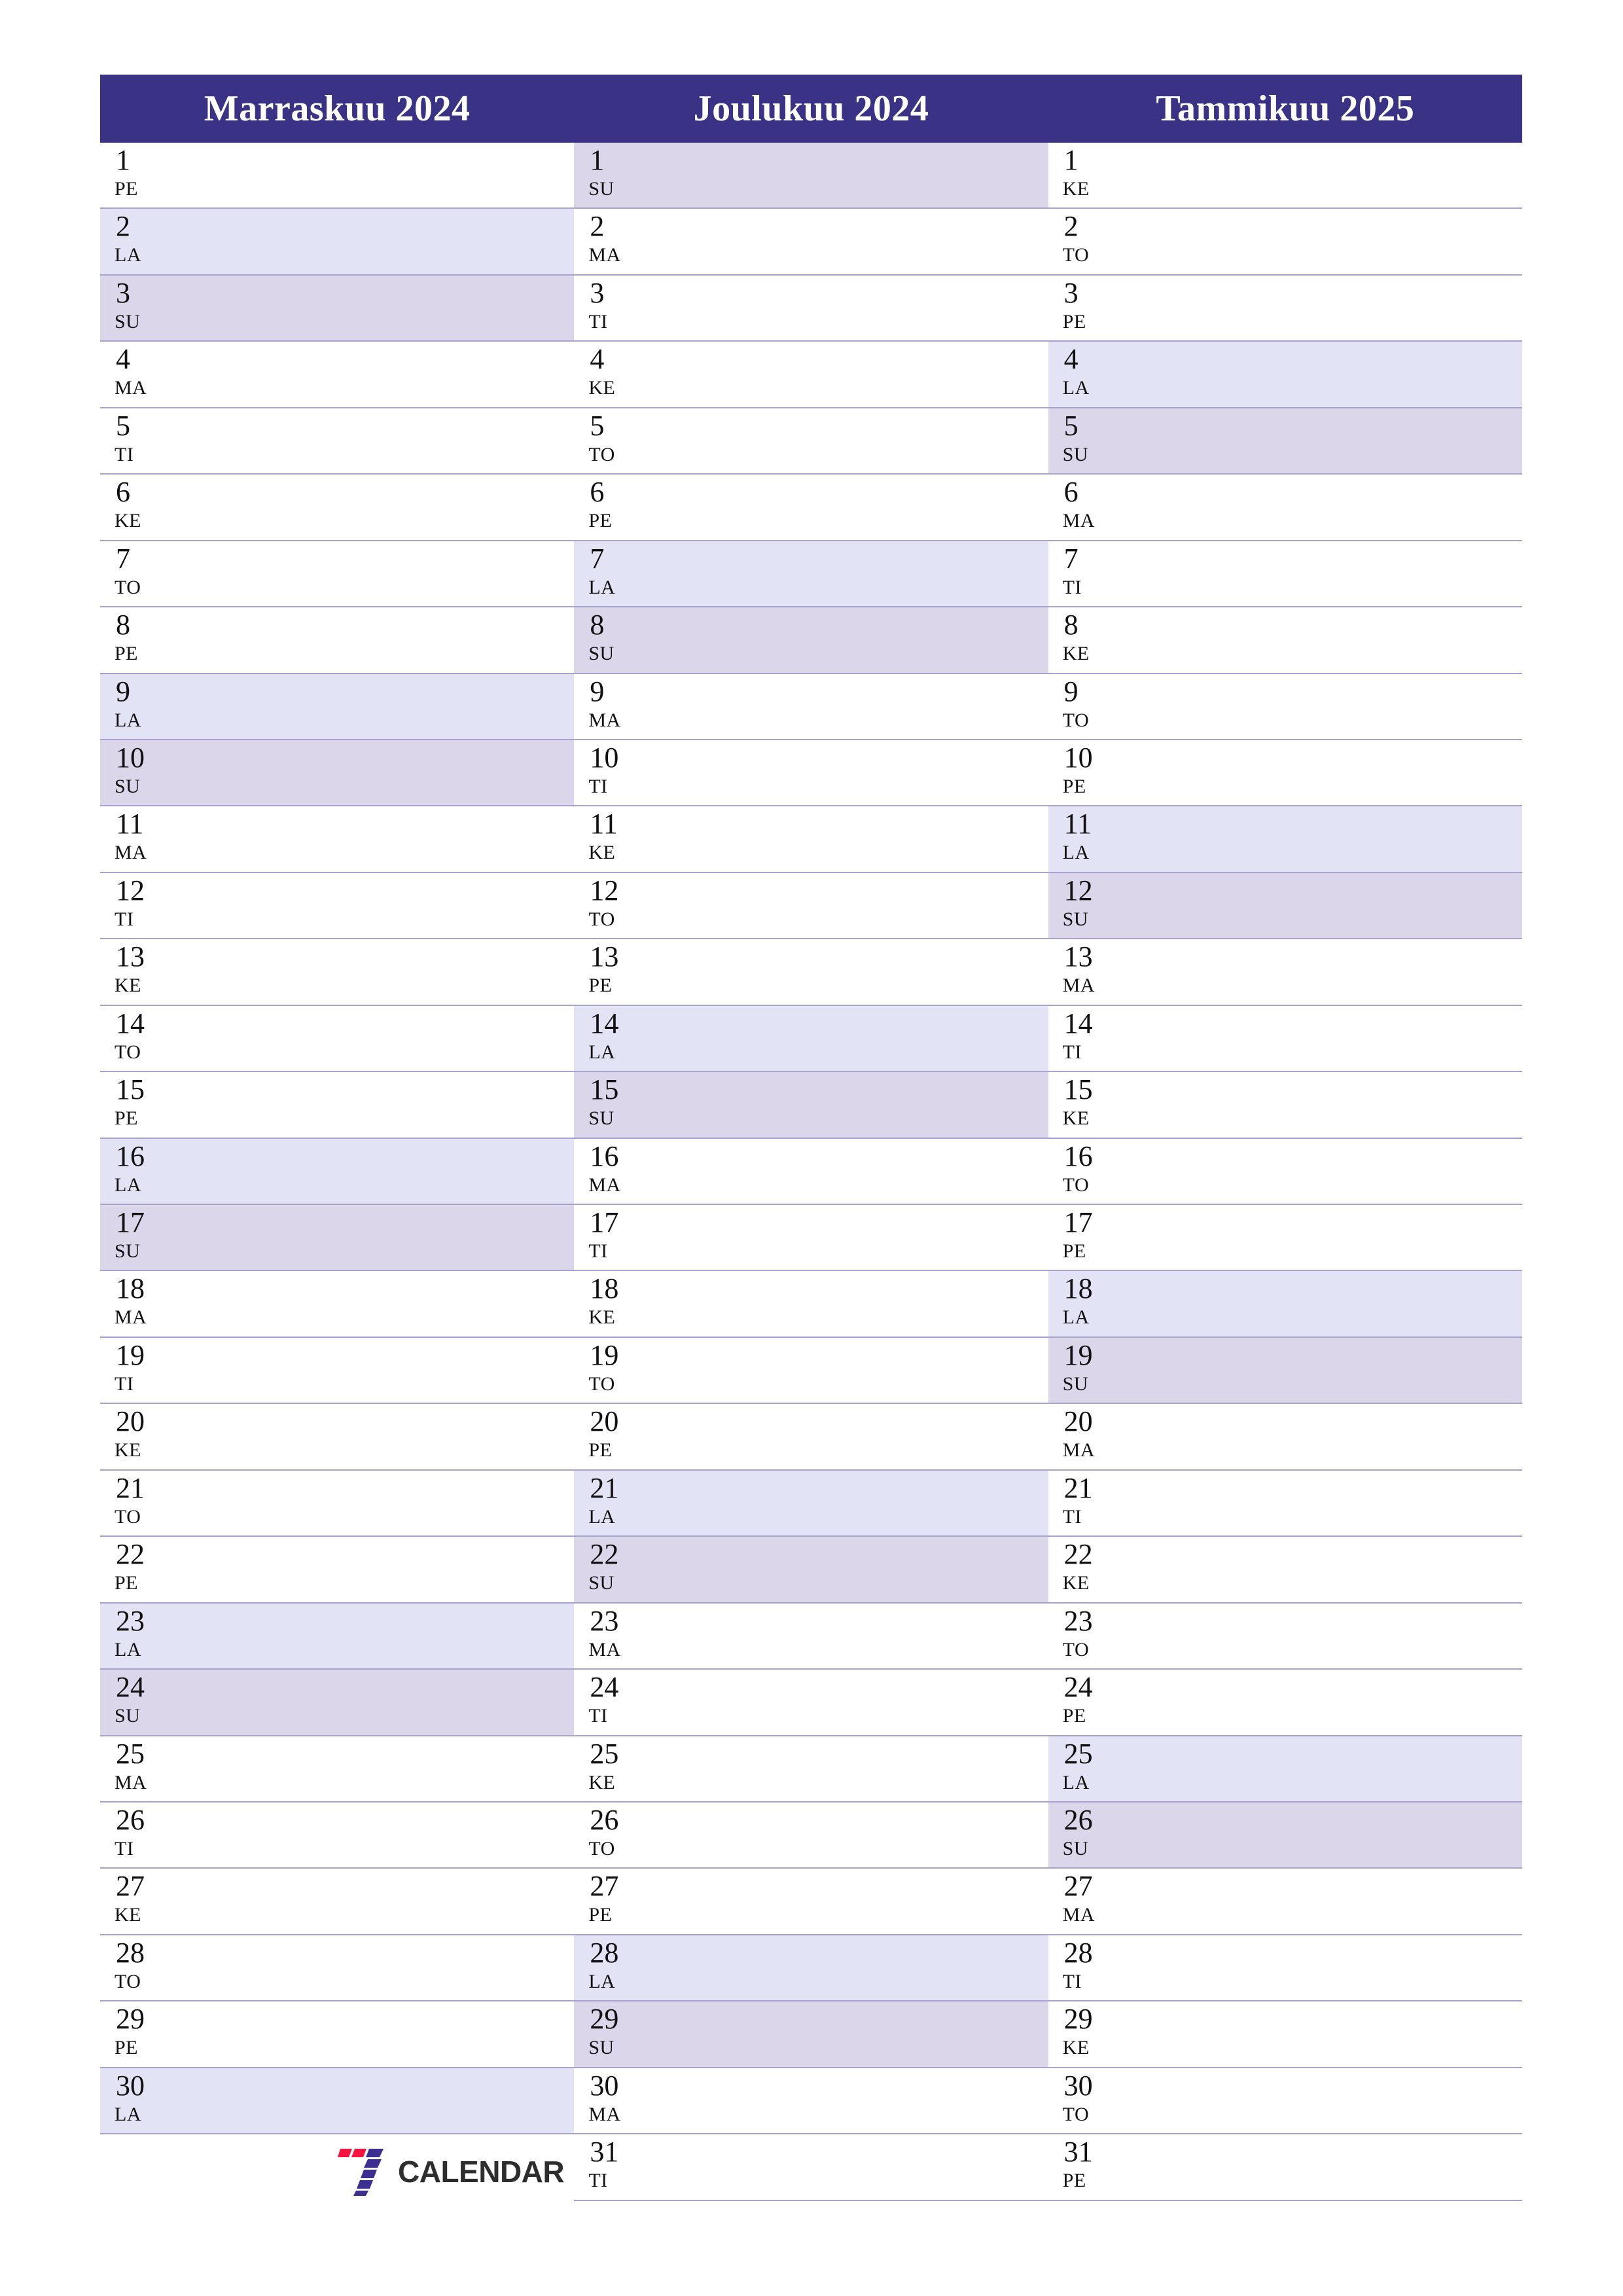  I want to click on day-row: 14 TI, so click(1285, 1039).